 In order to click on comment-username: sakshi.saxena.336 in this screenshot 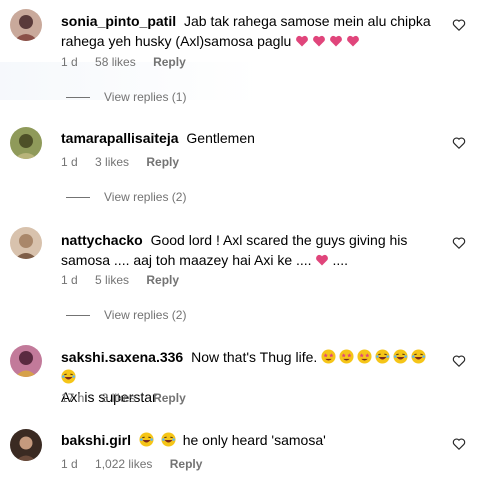, I will do `click(122, 357)`.